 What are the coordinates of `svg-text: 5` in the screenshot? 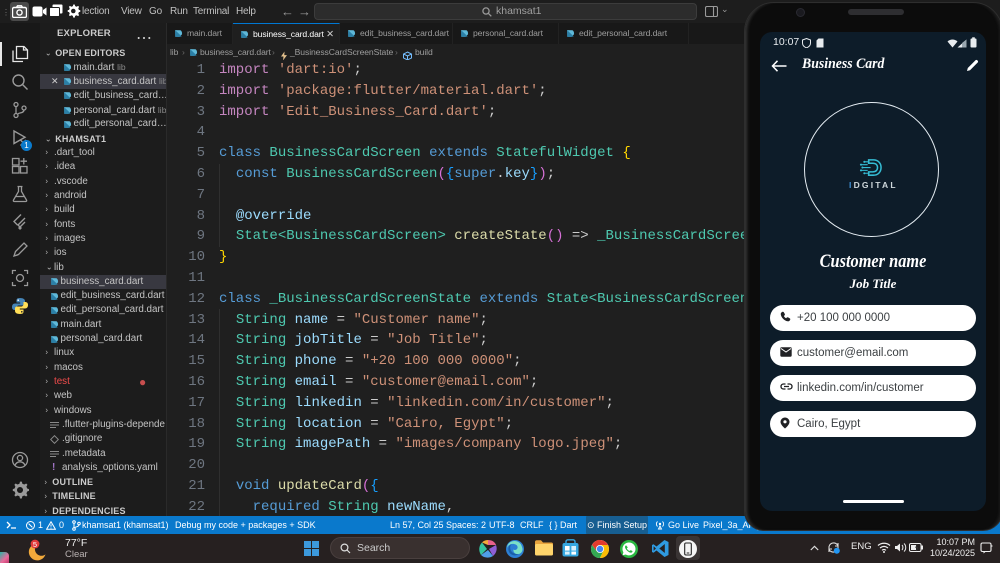 It's located at (35, 544).